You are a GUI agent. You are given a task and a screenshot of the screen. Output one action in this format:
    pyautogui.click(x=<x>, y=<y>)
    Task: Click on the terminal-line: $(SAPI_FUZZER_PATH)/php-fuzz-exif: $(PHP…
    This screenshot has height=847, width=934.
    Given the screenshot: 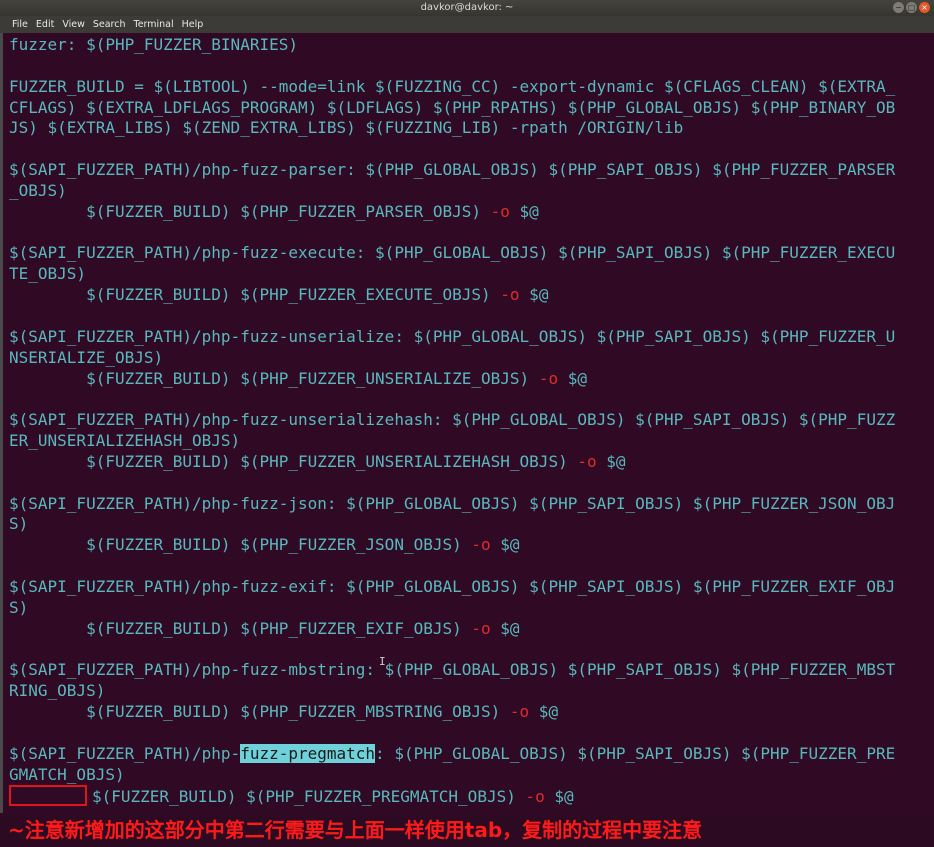 What is the action you would take?
    pyautogui.click(x=469, y=587)
    